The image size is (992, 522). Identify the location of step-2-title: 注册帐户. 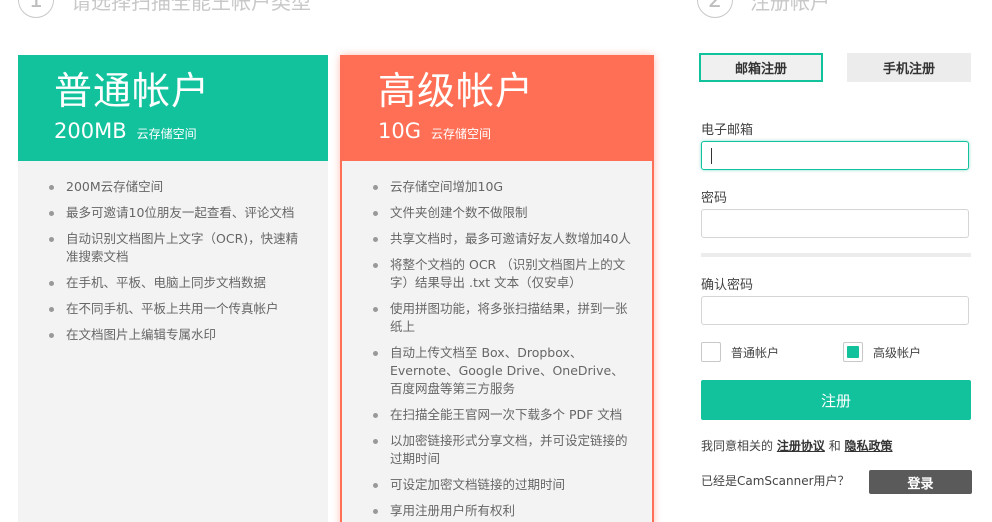
(790, 7).